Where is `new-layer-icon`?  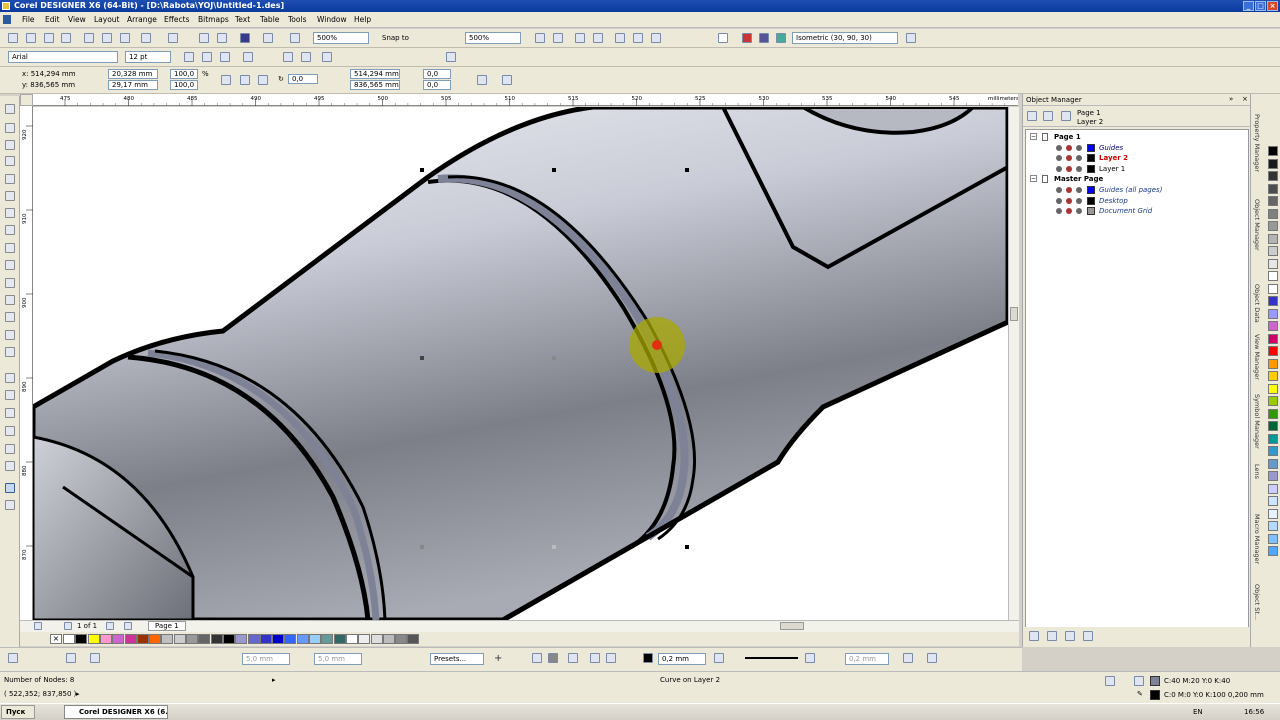
new-layer-icon is located at coordinates (1034, 636).